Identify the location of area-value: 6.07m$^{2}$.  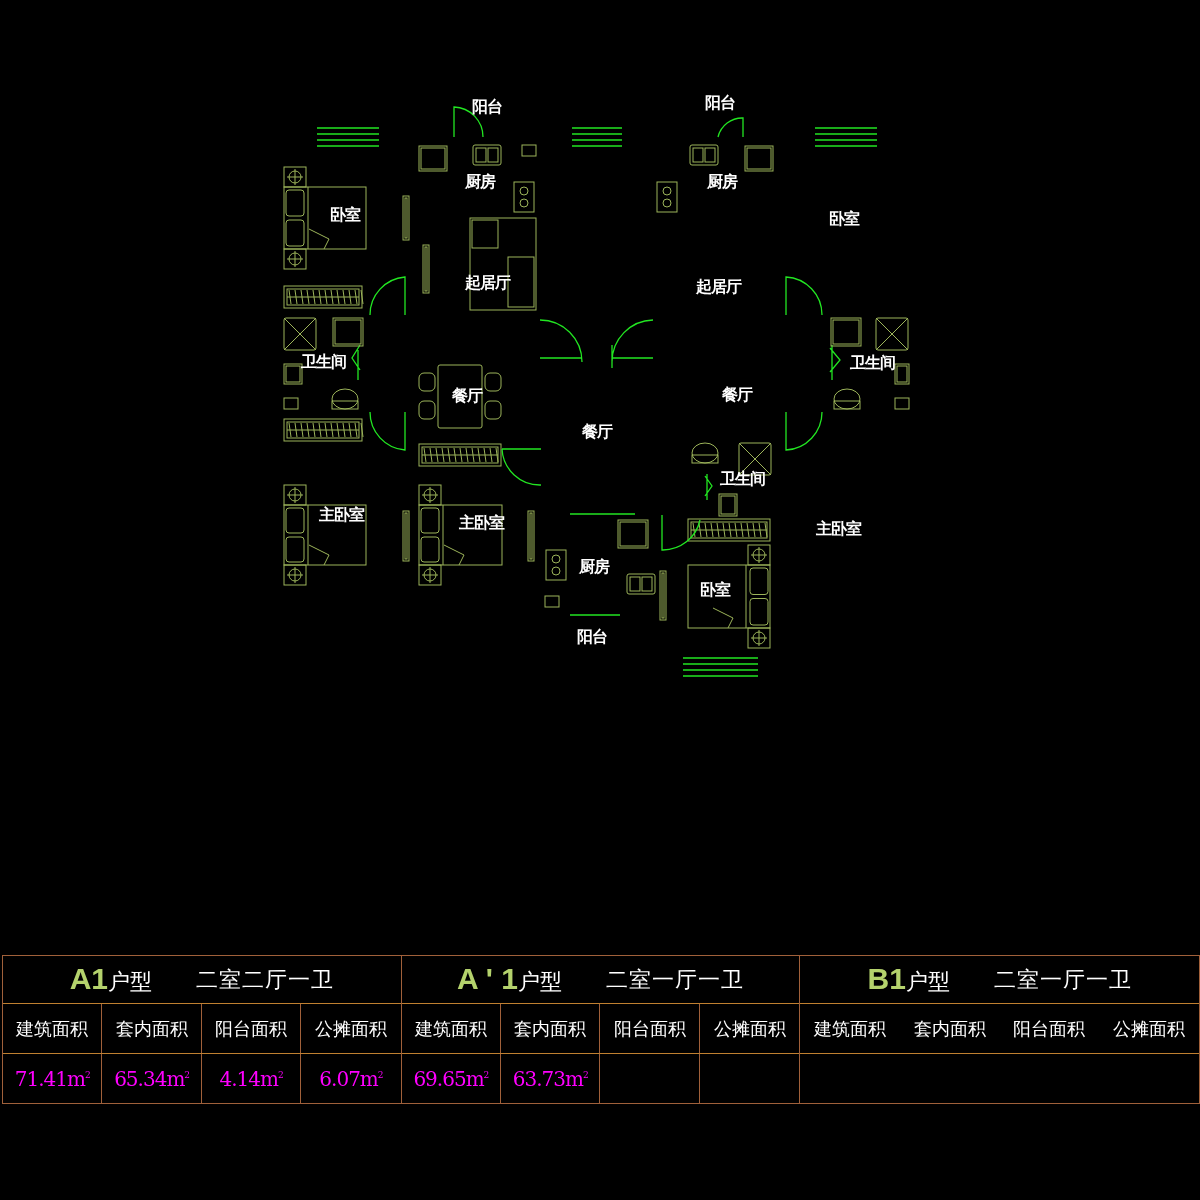
(351, 1078).